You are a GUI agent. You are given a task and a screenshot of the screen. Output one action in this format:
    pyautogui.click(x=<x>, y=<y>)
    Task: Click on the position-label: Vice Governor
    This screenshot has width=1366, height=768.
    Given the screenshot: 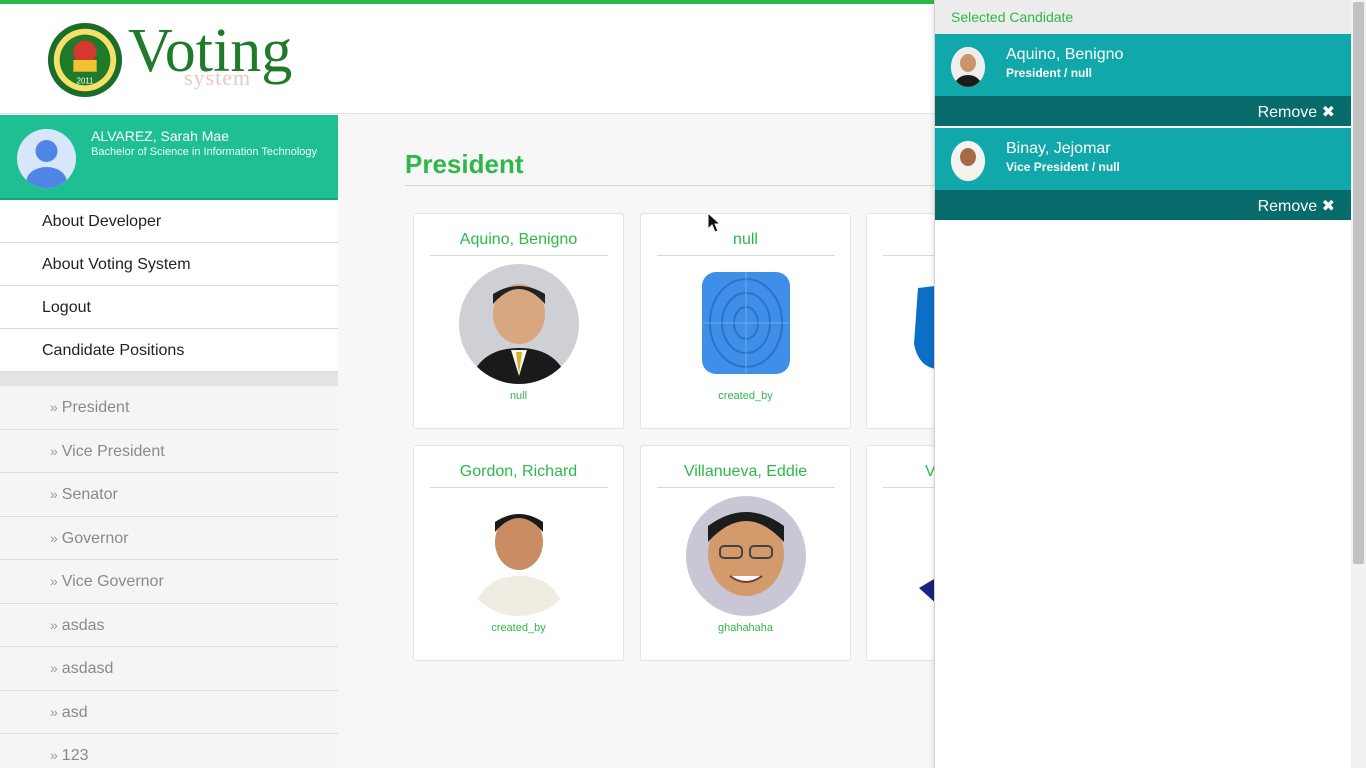 What is the action you would take?
    pyautogui.click(x=112, y=581)
    